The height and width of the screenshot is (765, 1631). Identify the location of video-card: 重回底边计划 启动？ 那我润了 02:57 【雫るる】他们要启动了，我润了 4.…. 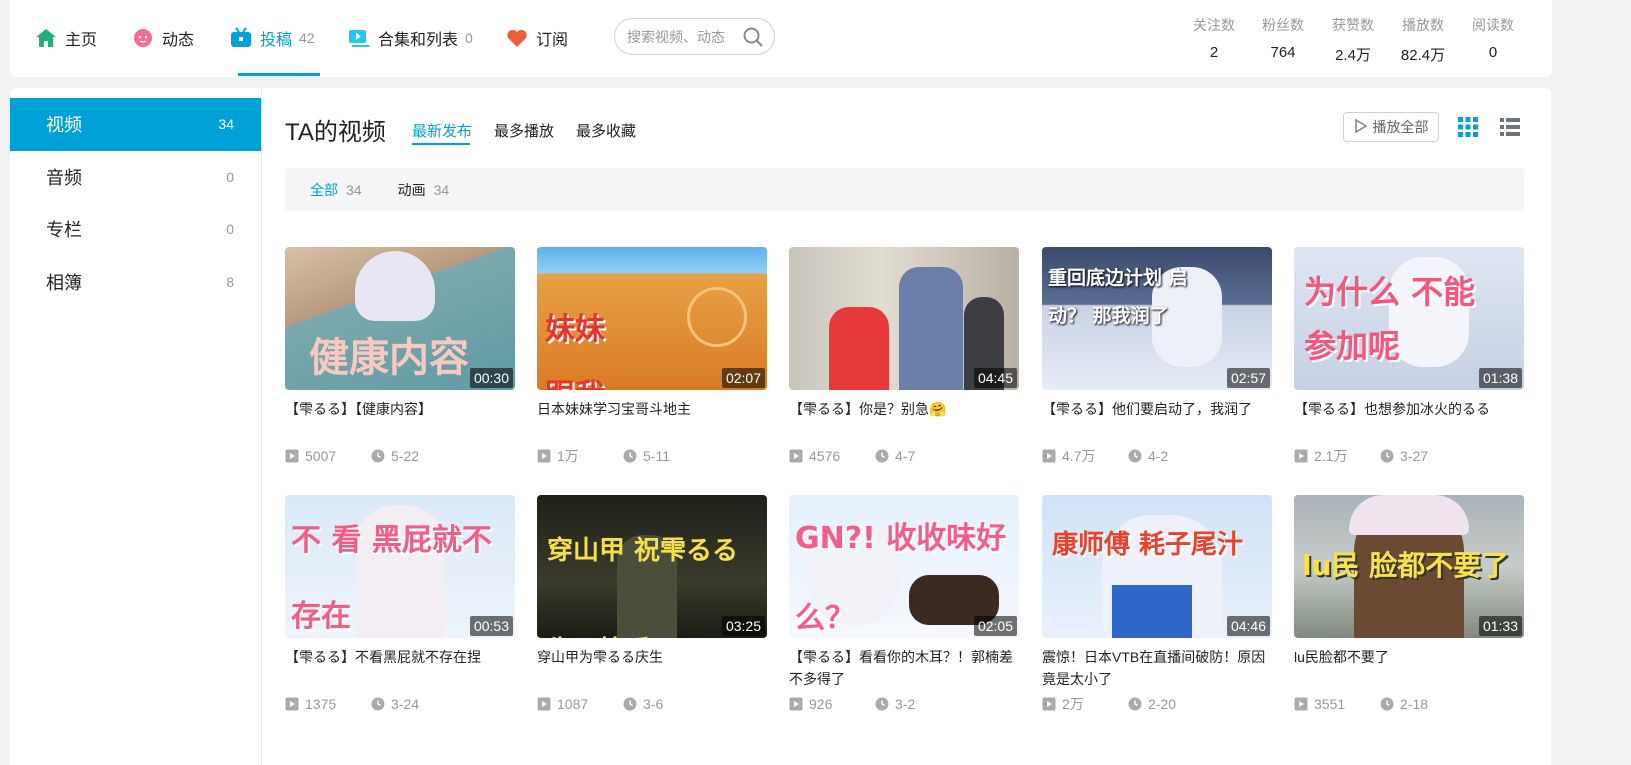
(1157, 357).